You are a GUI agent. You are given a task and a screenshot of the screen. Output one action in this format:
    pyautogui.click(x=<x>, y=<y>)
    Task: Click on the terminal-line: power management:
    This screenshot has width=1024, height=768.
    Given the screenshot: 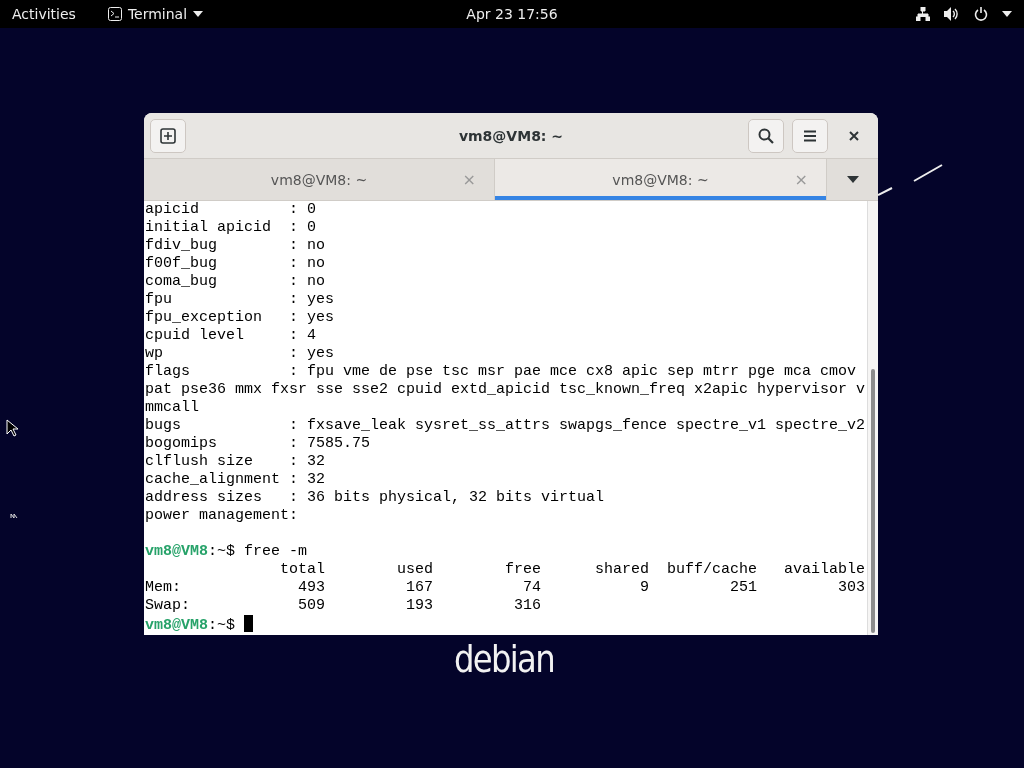 What is the action you would take?
    pyautogui.click(x=222, y=515)
    